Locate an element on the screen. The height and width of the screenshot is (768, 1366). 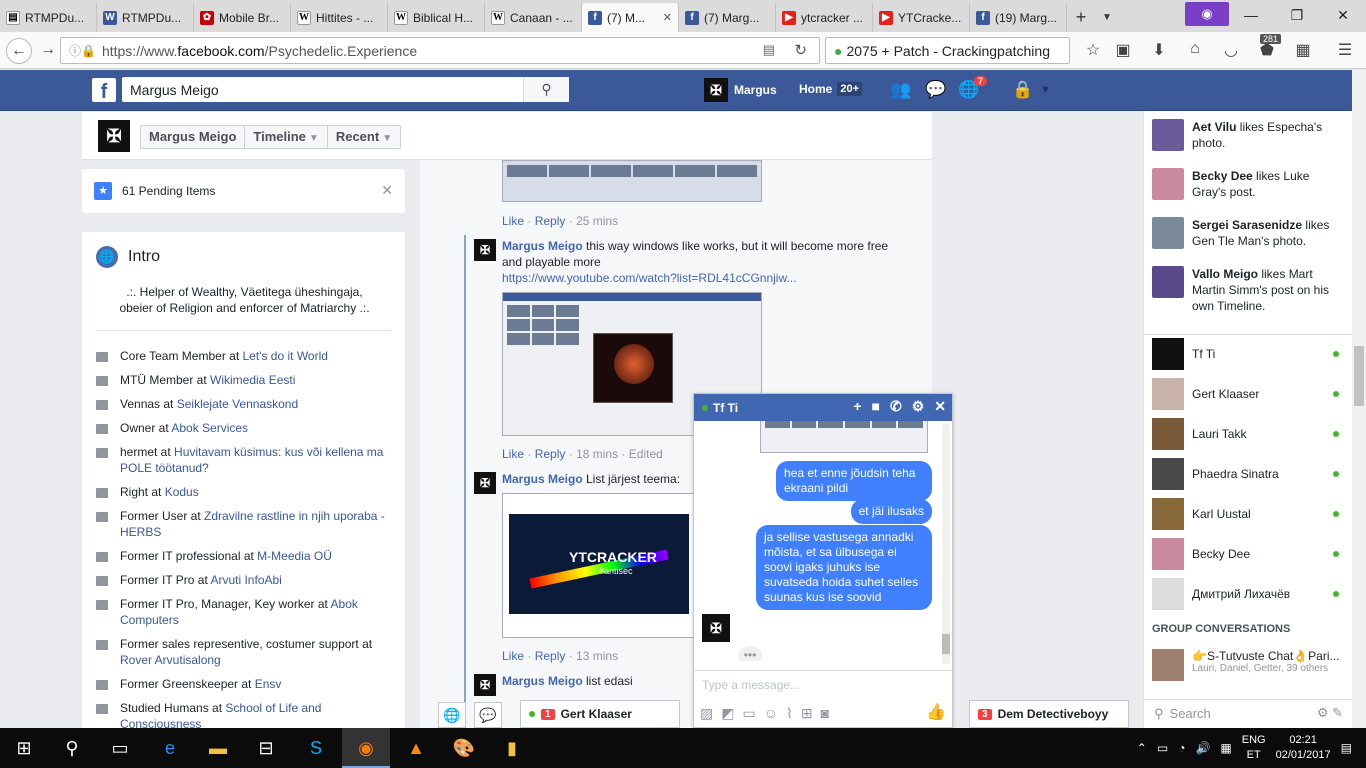
home-icon: ⌂ is located at coordinates (1195, 49).